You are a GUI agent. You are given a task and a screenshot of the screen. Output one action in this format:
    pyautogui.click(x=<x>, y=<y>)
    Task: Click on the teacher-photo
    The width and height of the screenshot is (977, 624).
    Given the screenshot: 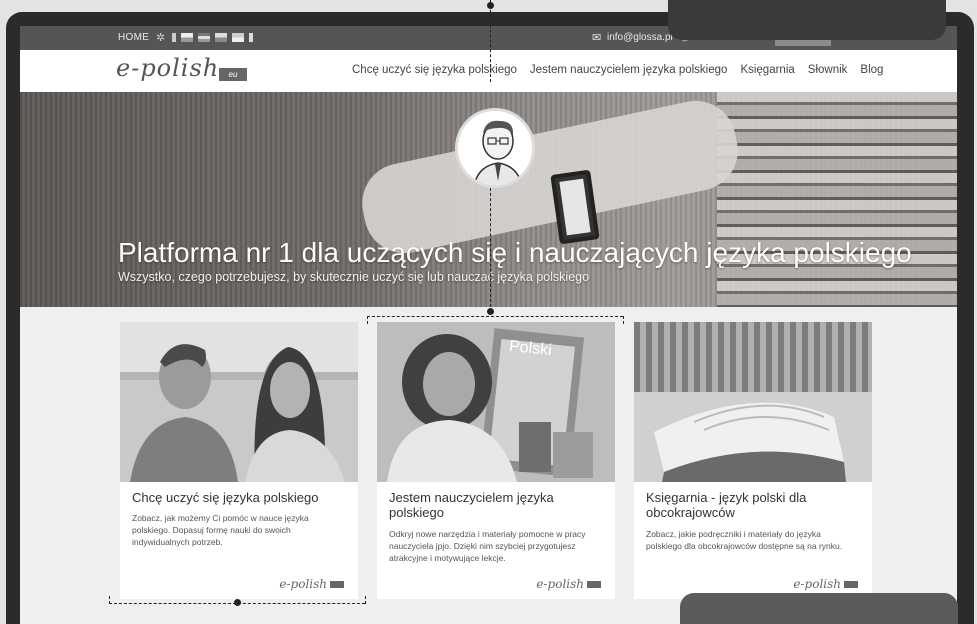 What is the action you would take?
    pyautogui.click(x=496, y=402)
    